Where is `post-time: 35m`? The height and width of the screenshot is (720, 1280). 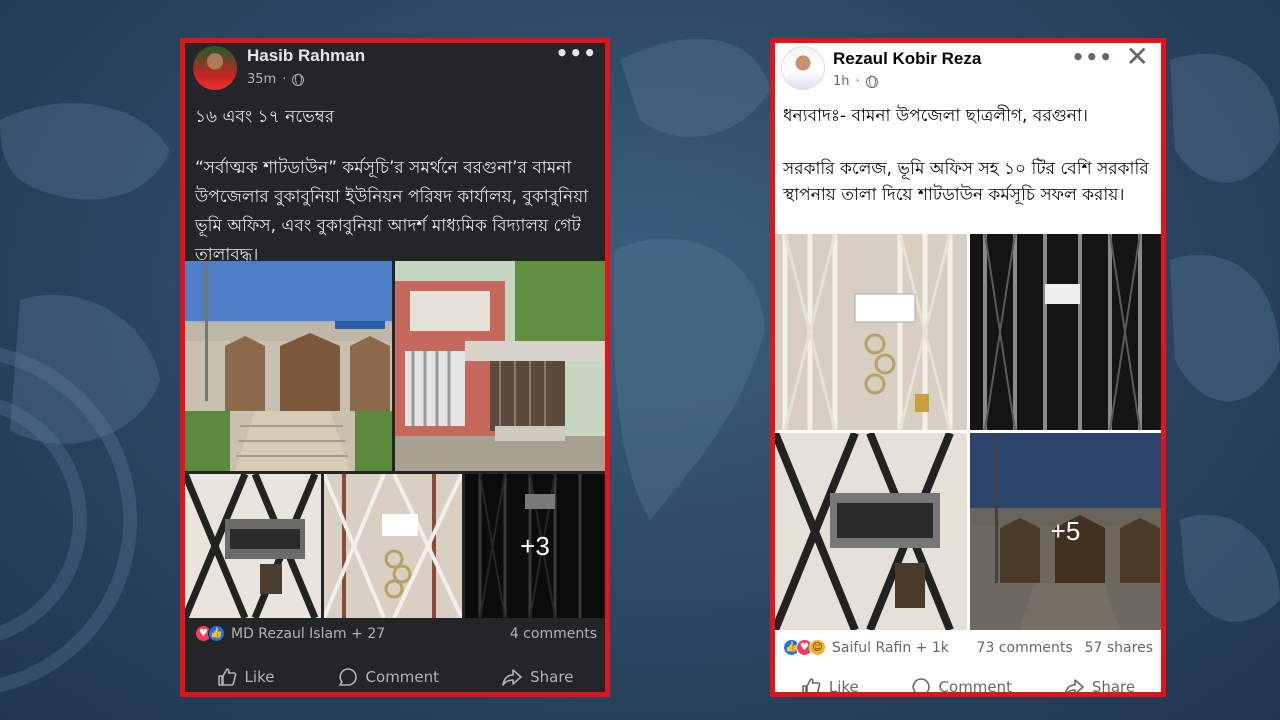
post-time: 35m is located at coordinates (261, 79).